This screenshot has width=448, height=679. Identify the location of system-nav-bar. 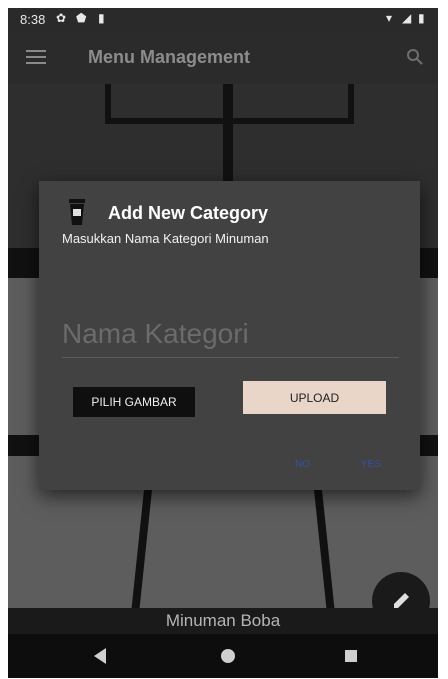
(223, 656).